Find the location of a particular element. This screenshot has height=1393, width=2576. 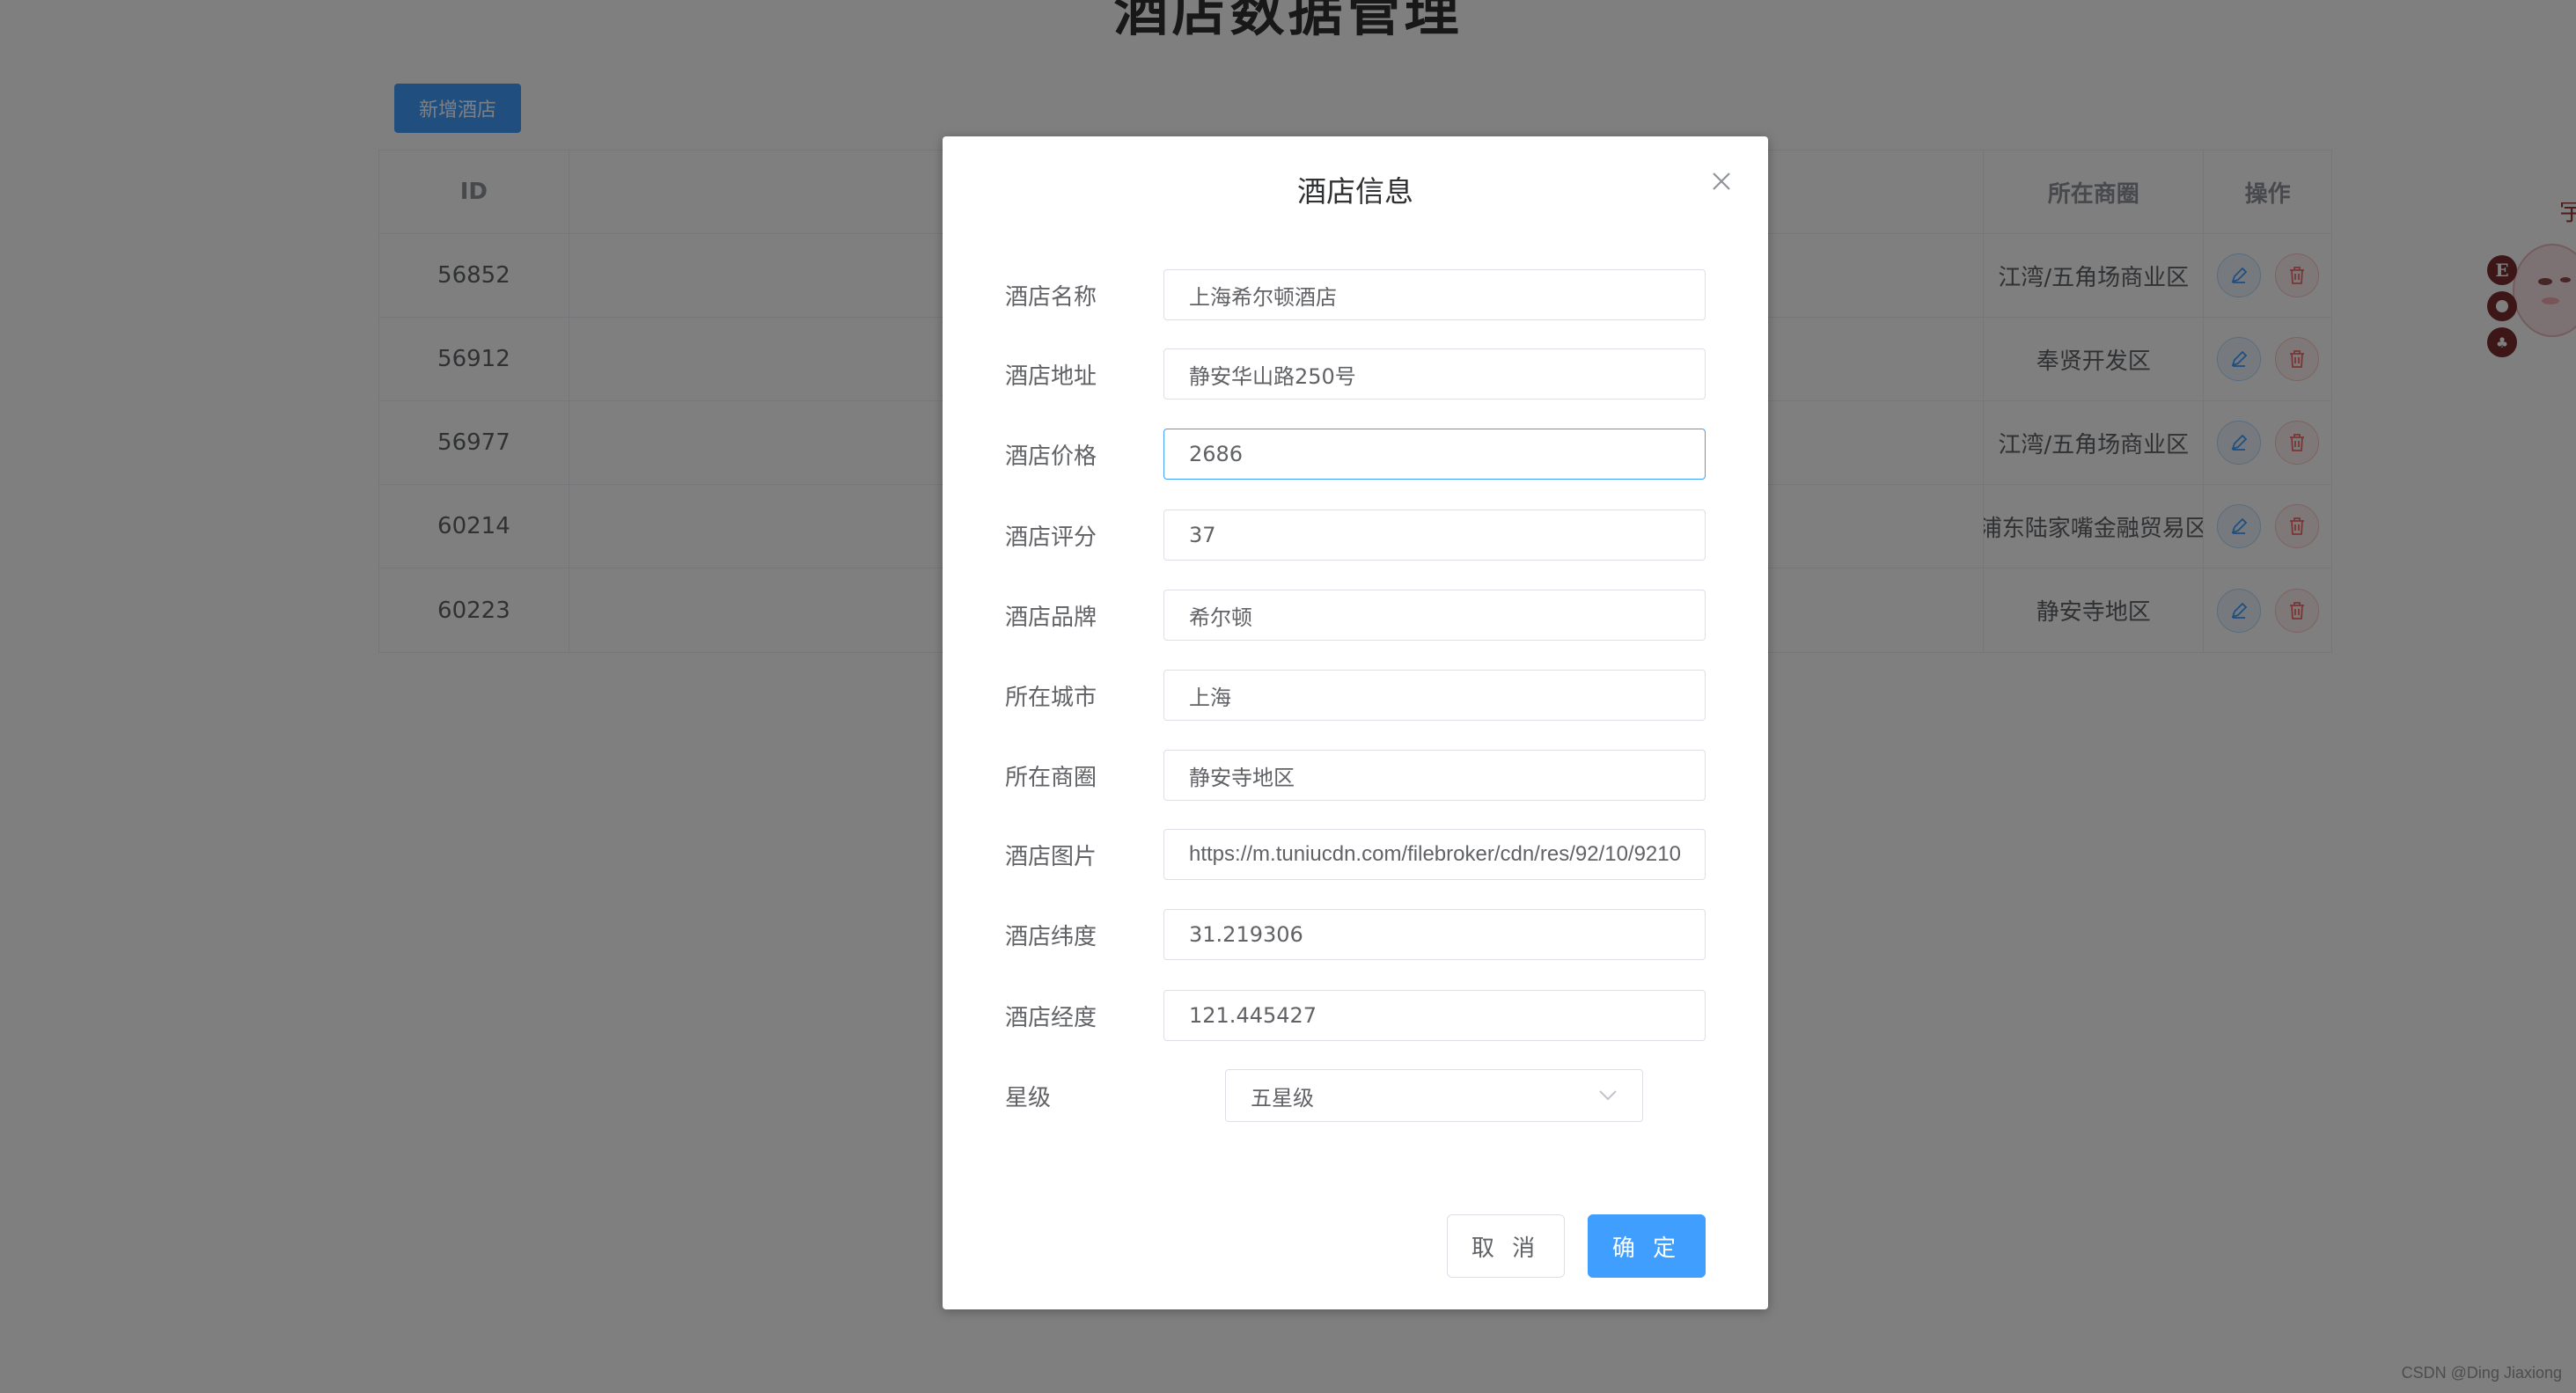

form-label: 酒店品牌 is located at coordinates (1051, 617).